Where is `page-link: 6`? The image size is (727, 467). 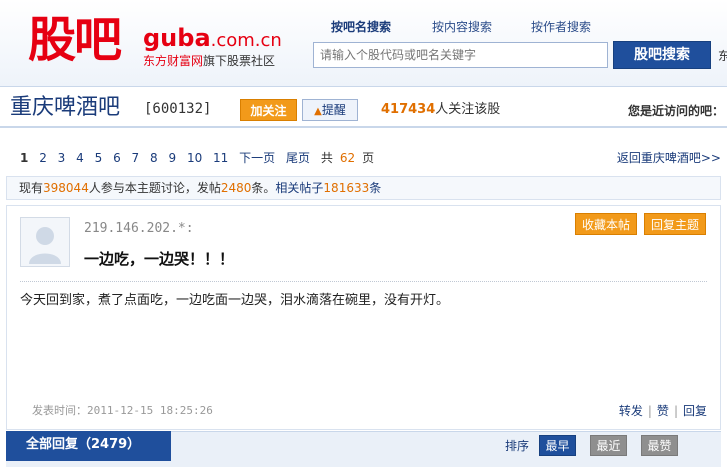
page-link: 6 is located at coordinates (117, 158).